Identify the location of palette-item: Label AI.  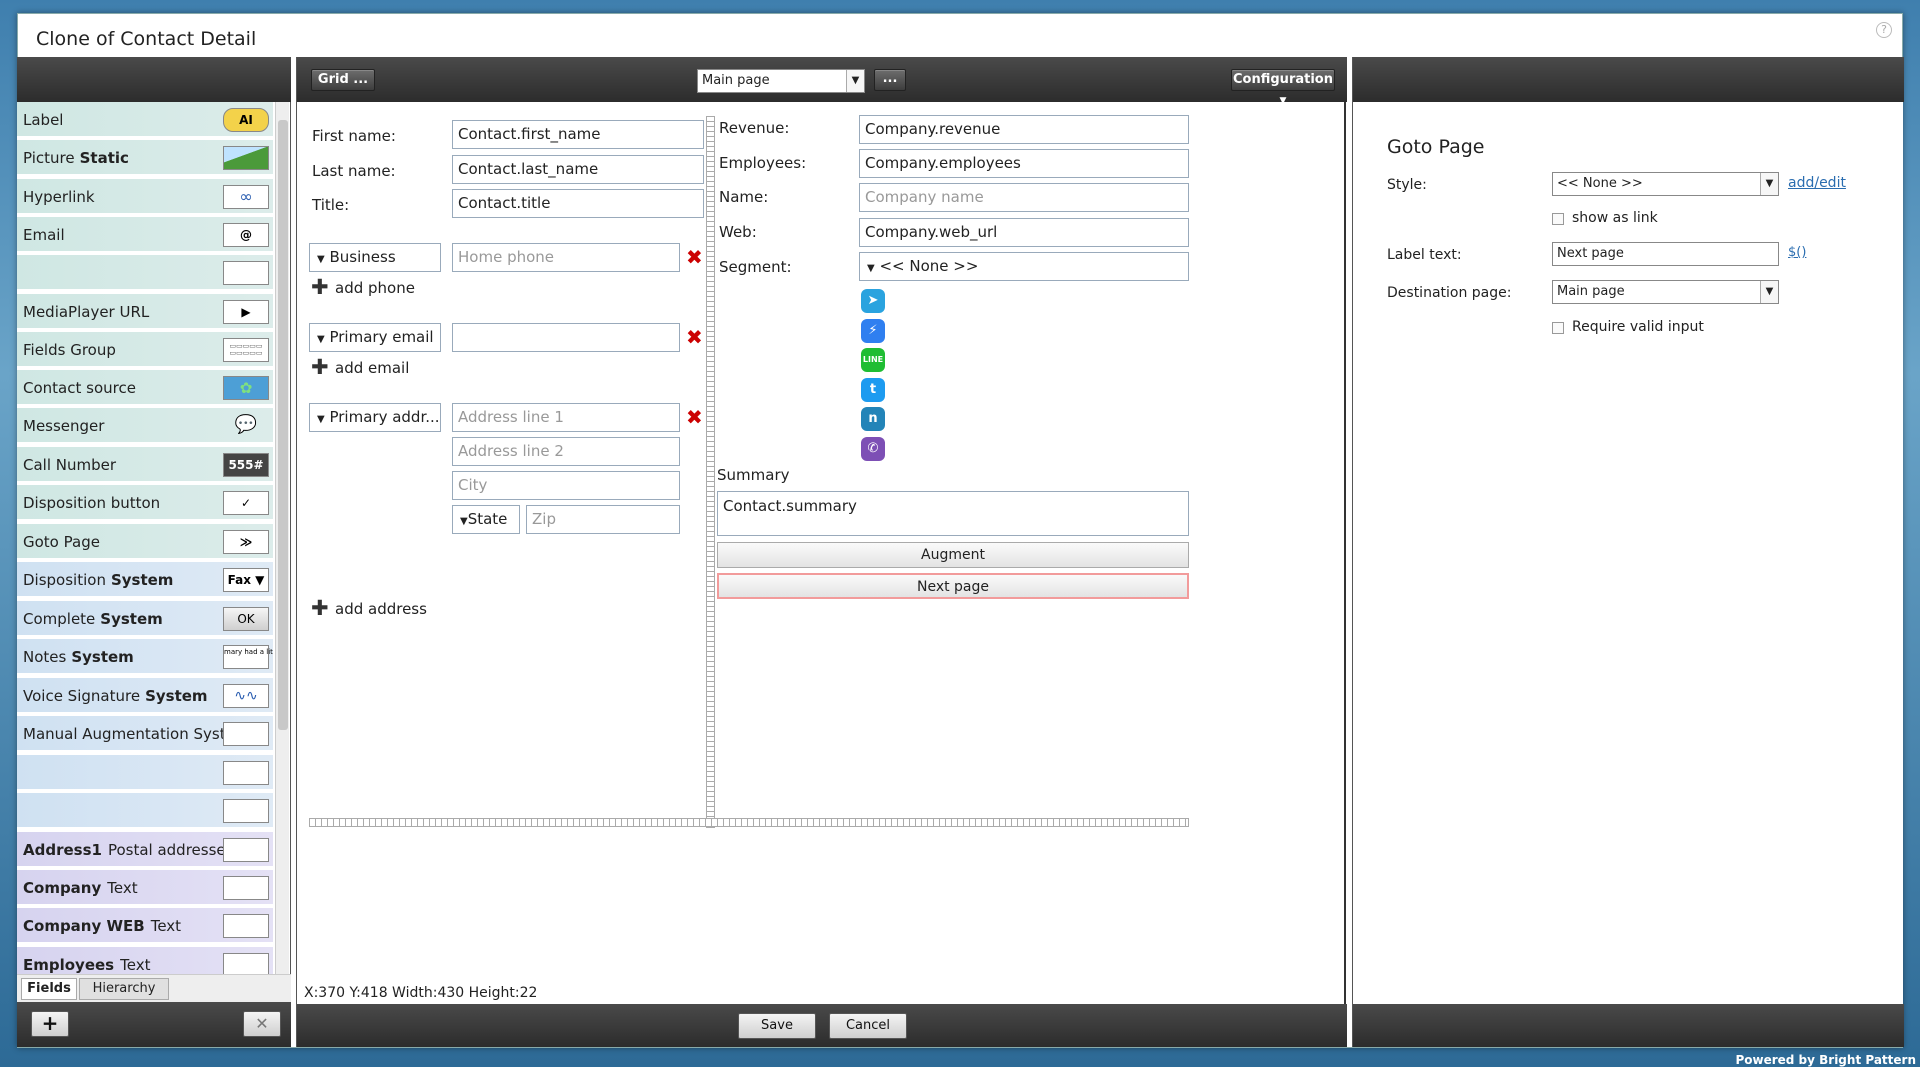
(145, 120).